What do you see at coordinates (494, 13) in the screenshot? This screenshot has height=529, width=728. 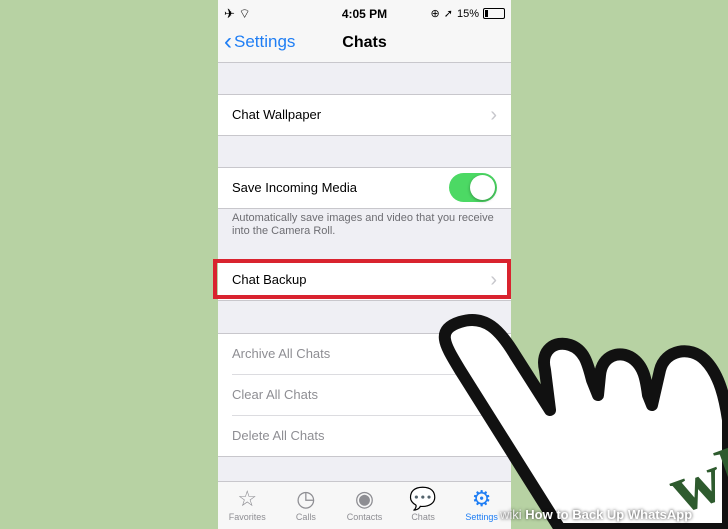 I see `battery-icon` at bounding box center [494, 13].